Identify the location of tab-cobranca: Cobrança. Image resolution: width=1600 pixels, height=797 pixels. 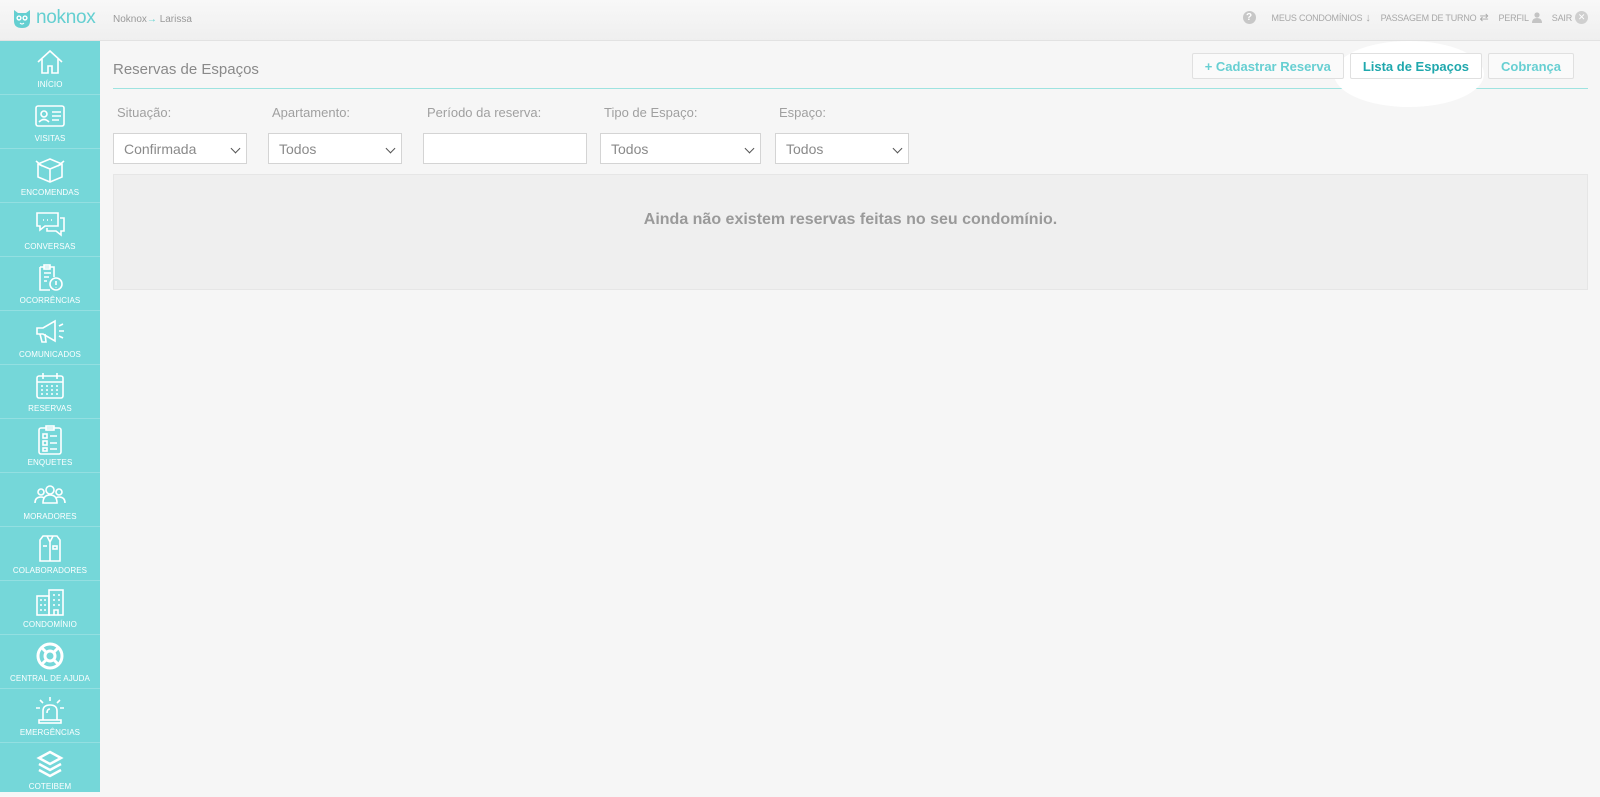
(1531, 66).